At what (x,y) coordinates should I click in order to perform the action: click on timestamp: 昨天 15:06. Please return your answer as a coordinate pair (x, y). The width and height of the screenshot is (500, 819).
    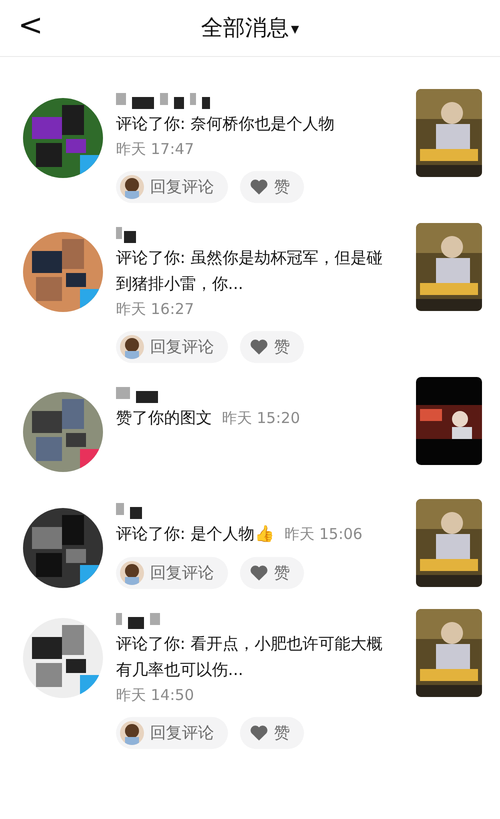
    Looking at the image, I should click on (323, 534).